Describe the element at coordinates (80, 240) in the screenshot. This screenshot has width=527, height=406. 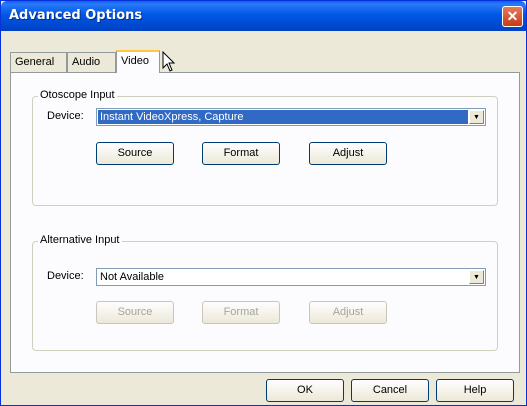
I see `alternative-group-label: Alternative Input` at that location.